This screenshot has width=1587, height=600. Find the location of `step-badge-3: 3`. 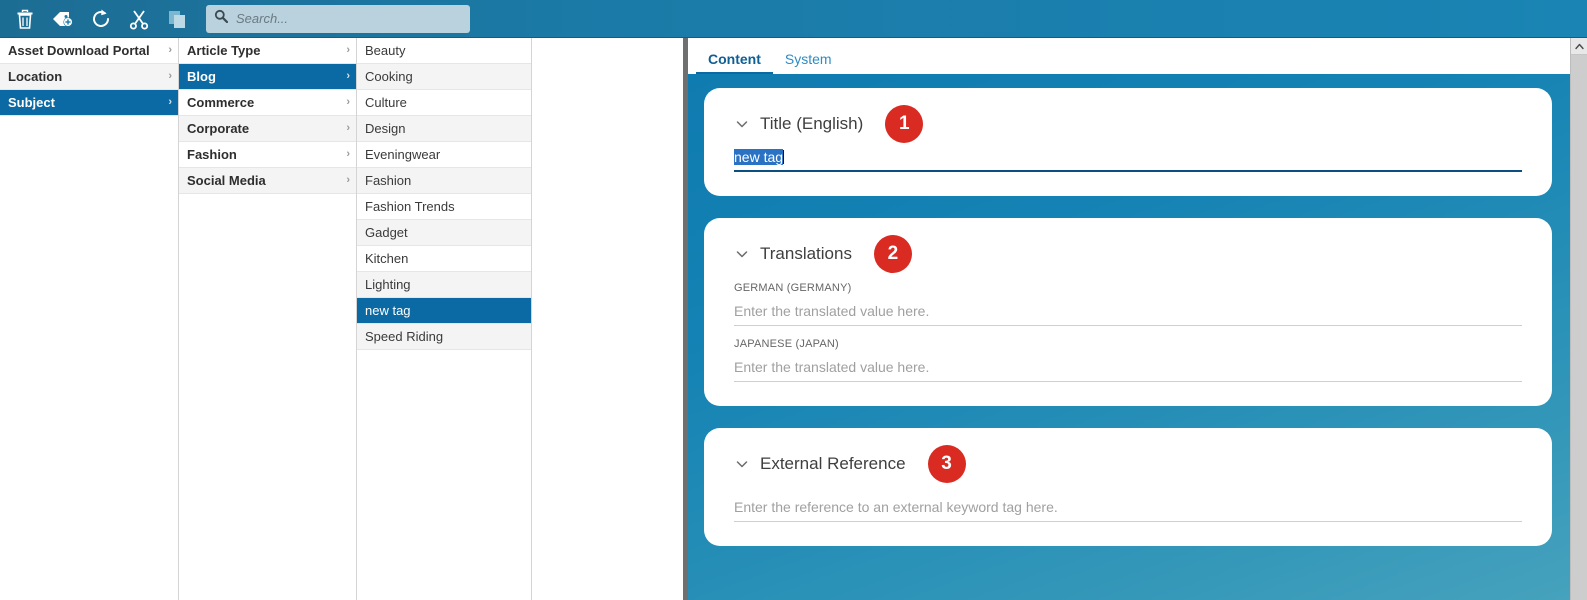

step-badge-3: 3 is located at coordinates (946, 464).